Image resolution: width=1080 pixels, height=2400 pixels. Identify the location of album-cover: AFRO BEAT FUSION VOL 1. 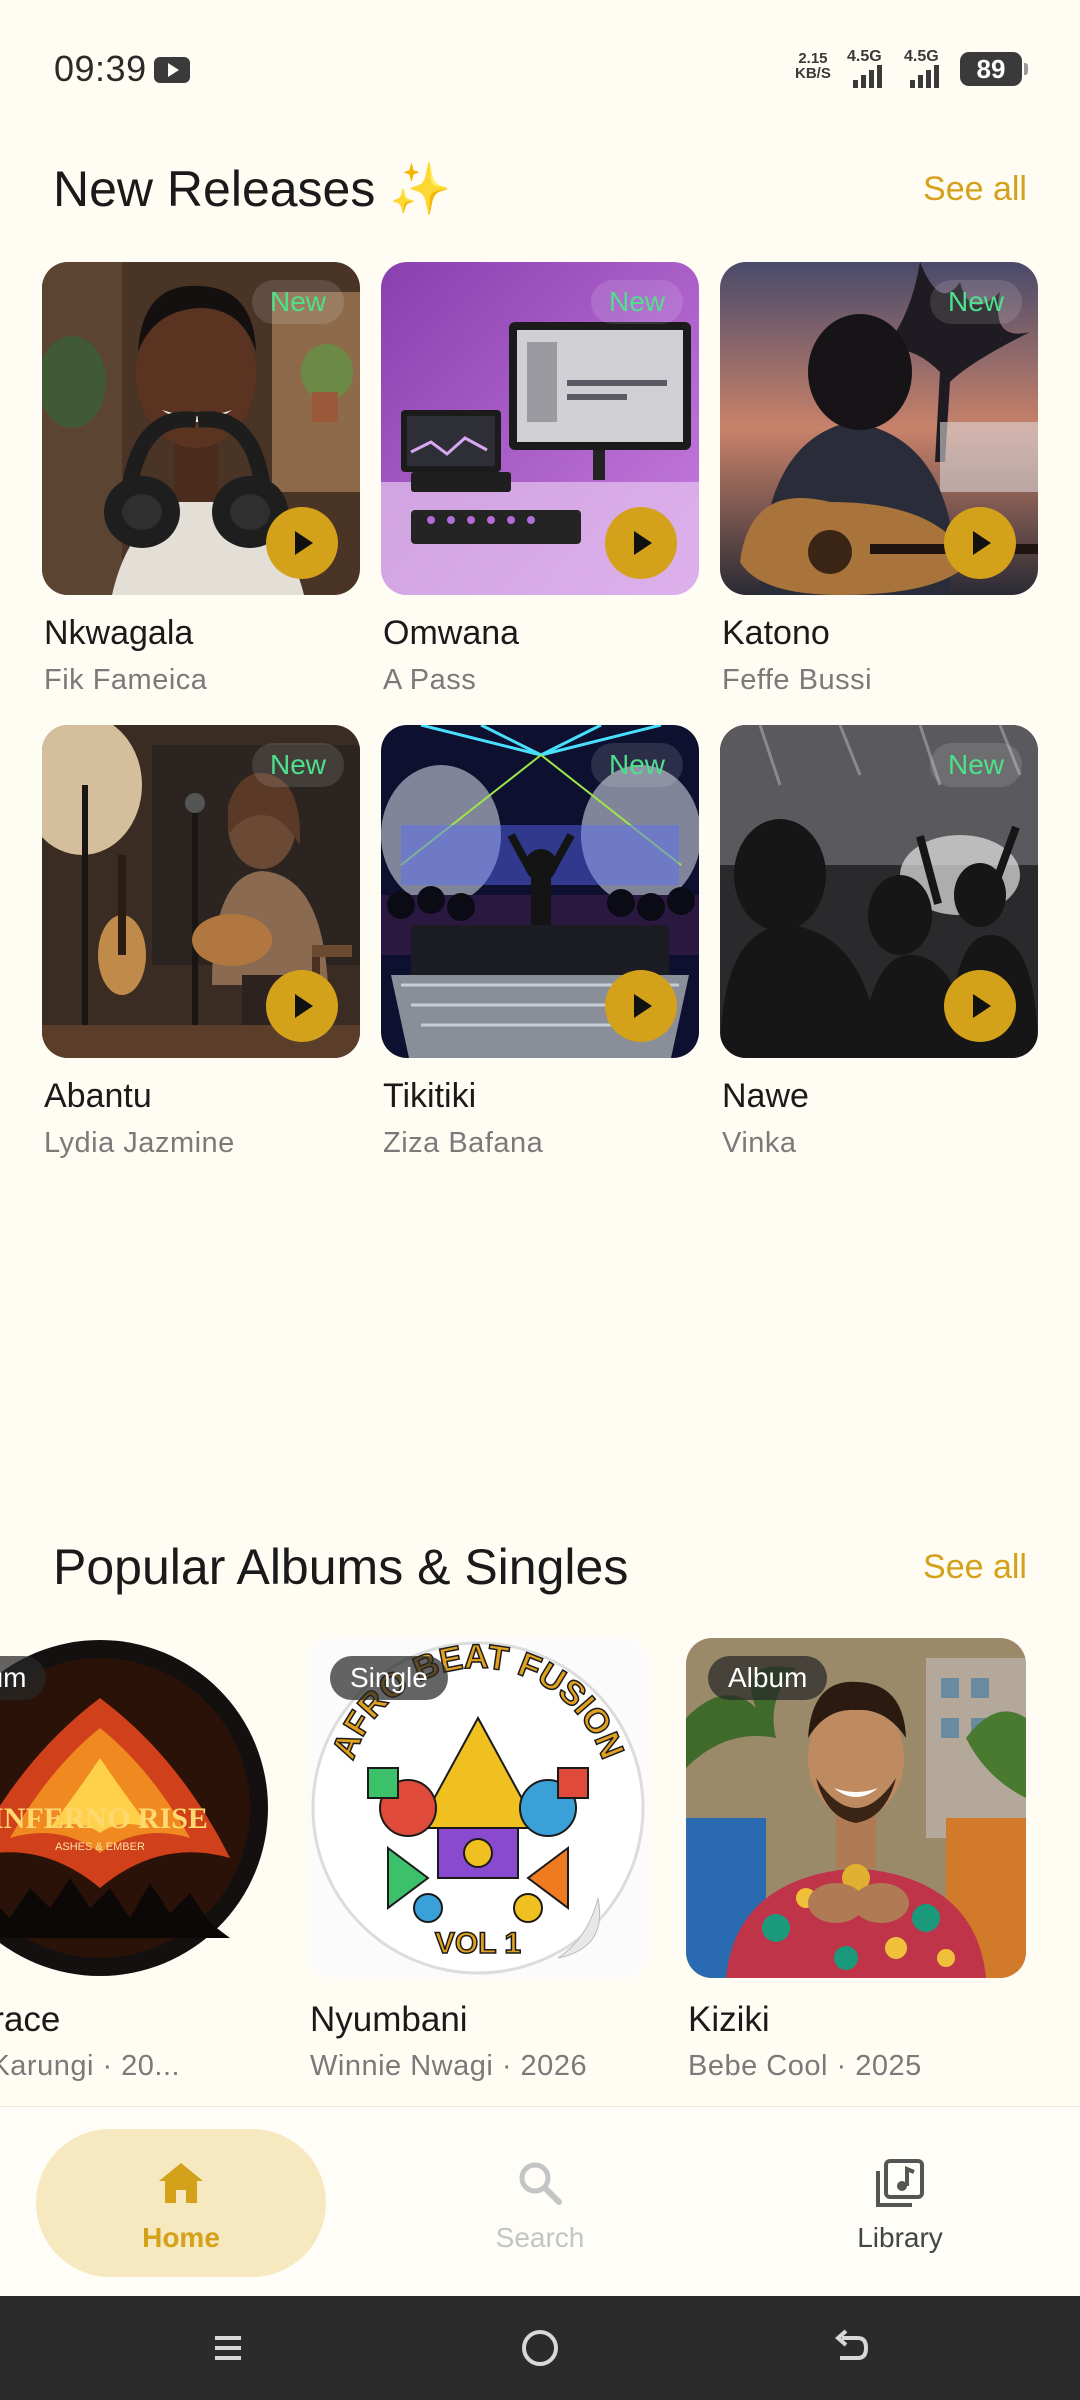
(478, 1808).